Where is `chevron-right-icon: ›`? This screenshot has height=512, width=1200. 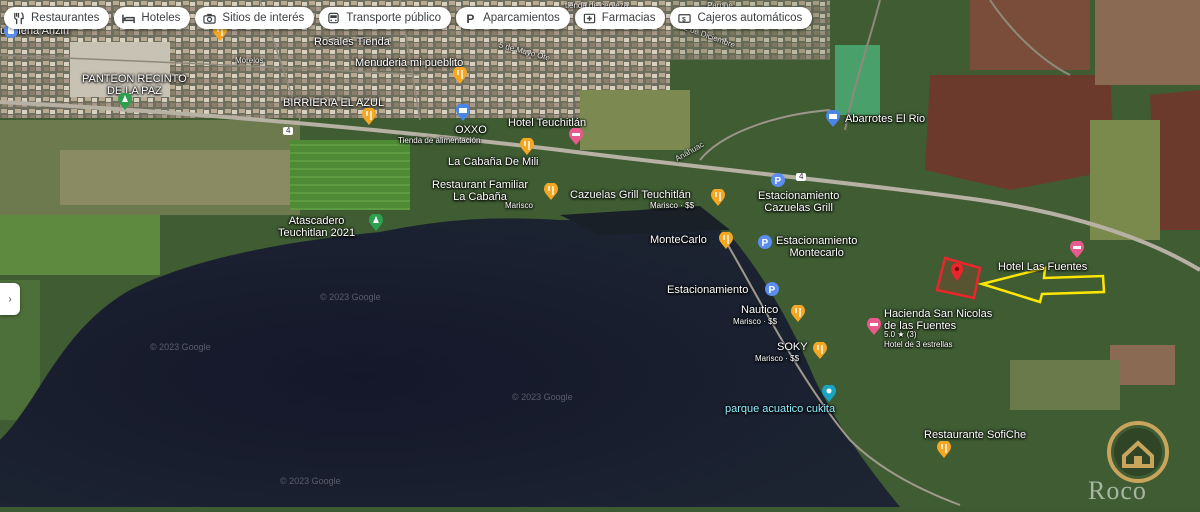
chevron-right-icon: › is located at coordinates (10, 299).